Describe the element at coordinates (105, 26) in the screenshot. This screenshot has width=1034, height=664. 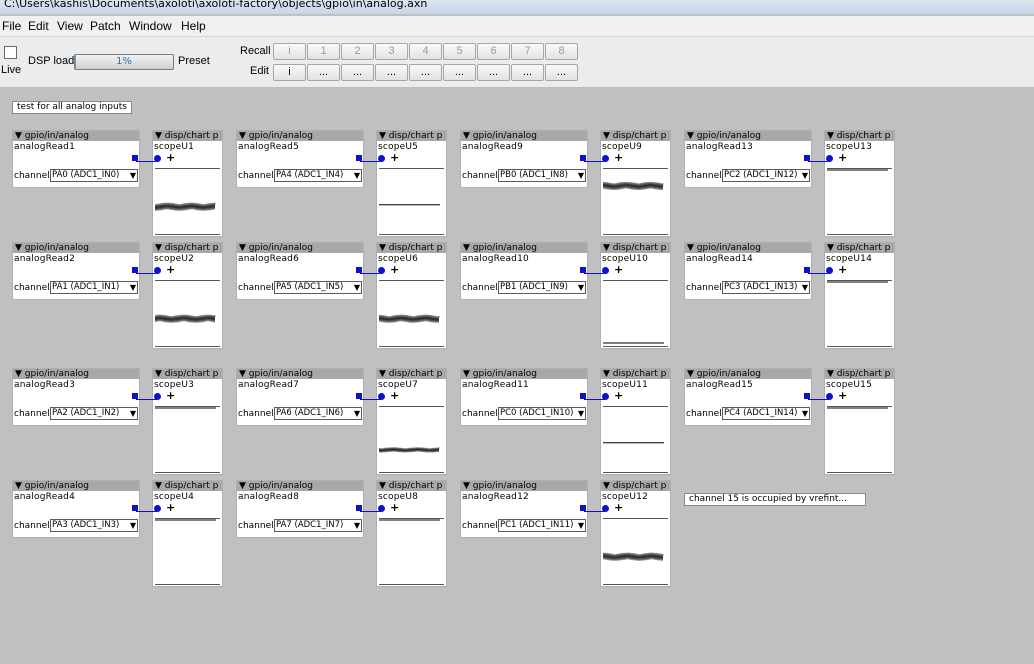
I see `menu-patch: Patch` at that location.